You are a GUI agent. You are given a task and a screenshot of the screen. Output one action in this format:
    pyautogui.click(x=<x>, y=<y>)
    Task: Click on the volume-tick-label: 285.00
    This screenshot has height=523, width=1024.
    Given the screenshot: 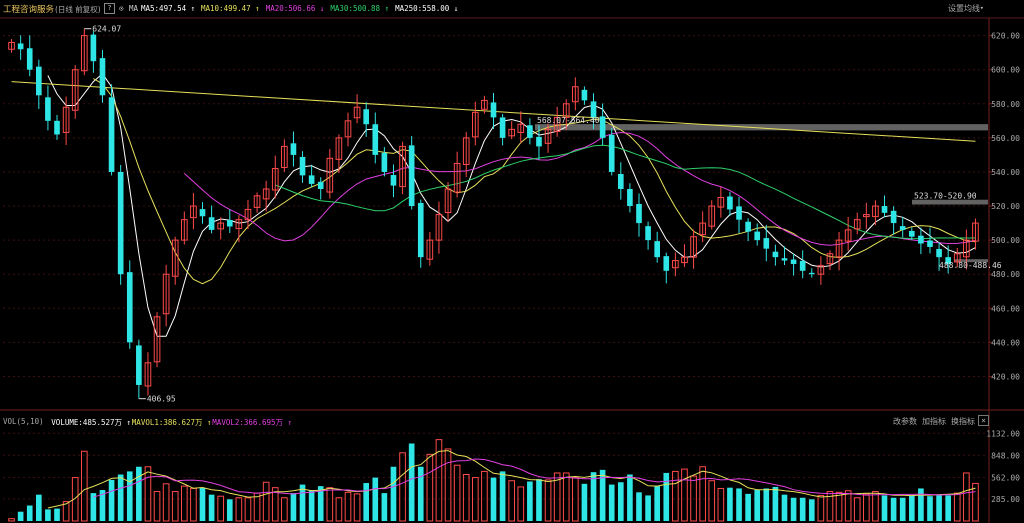 What is the action you would take?
    pyautogui.click(x=1005, y=499)
    